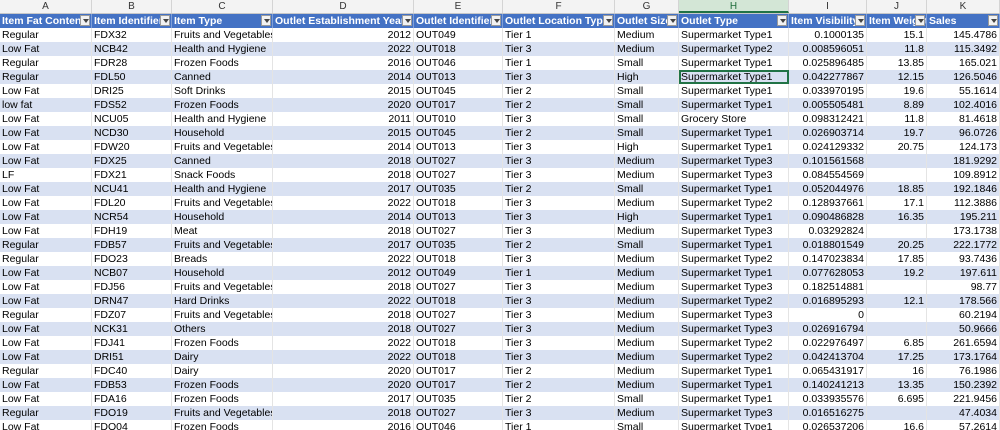 Image resolution: width=1000 pixels, height=430 pixels. Describe the element at coordinates (647, 425) in the screenshot. I see `table-cell: Small` at that location.